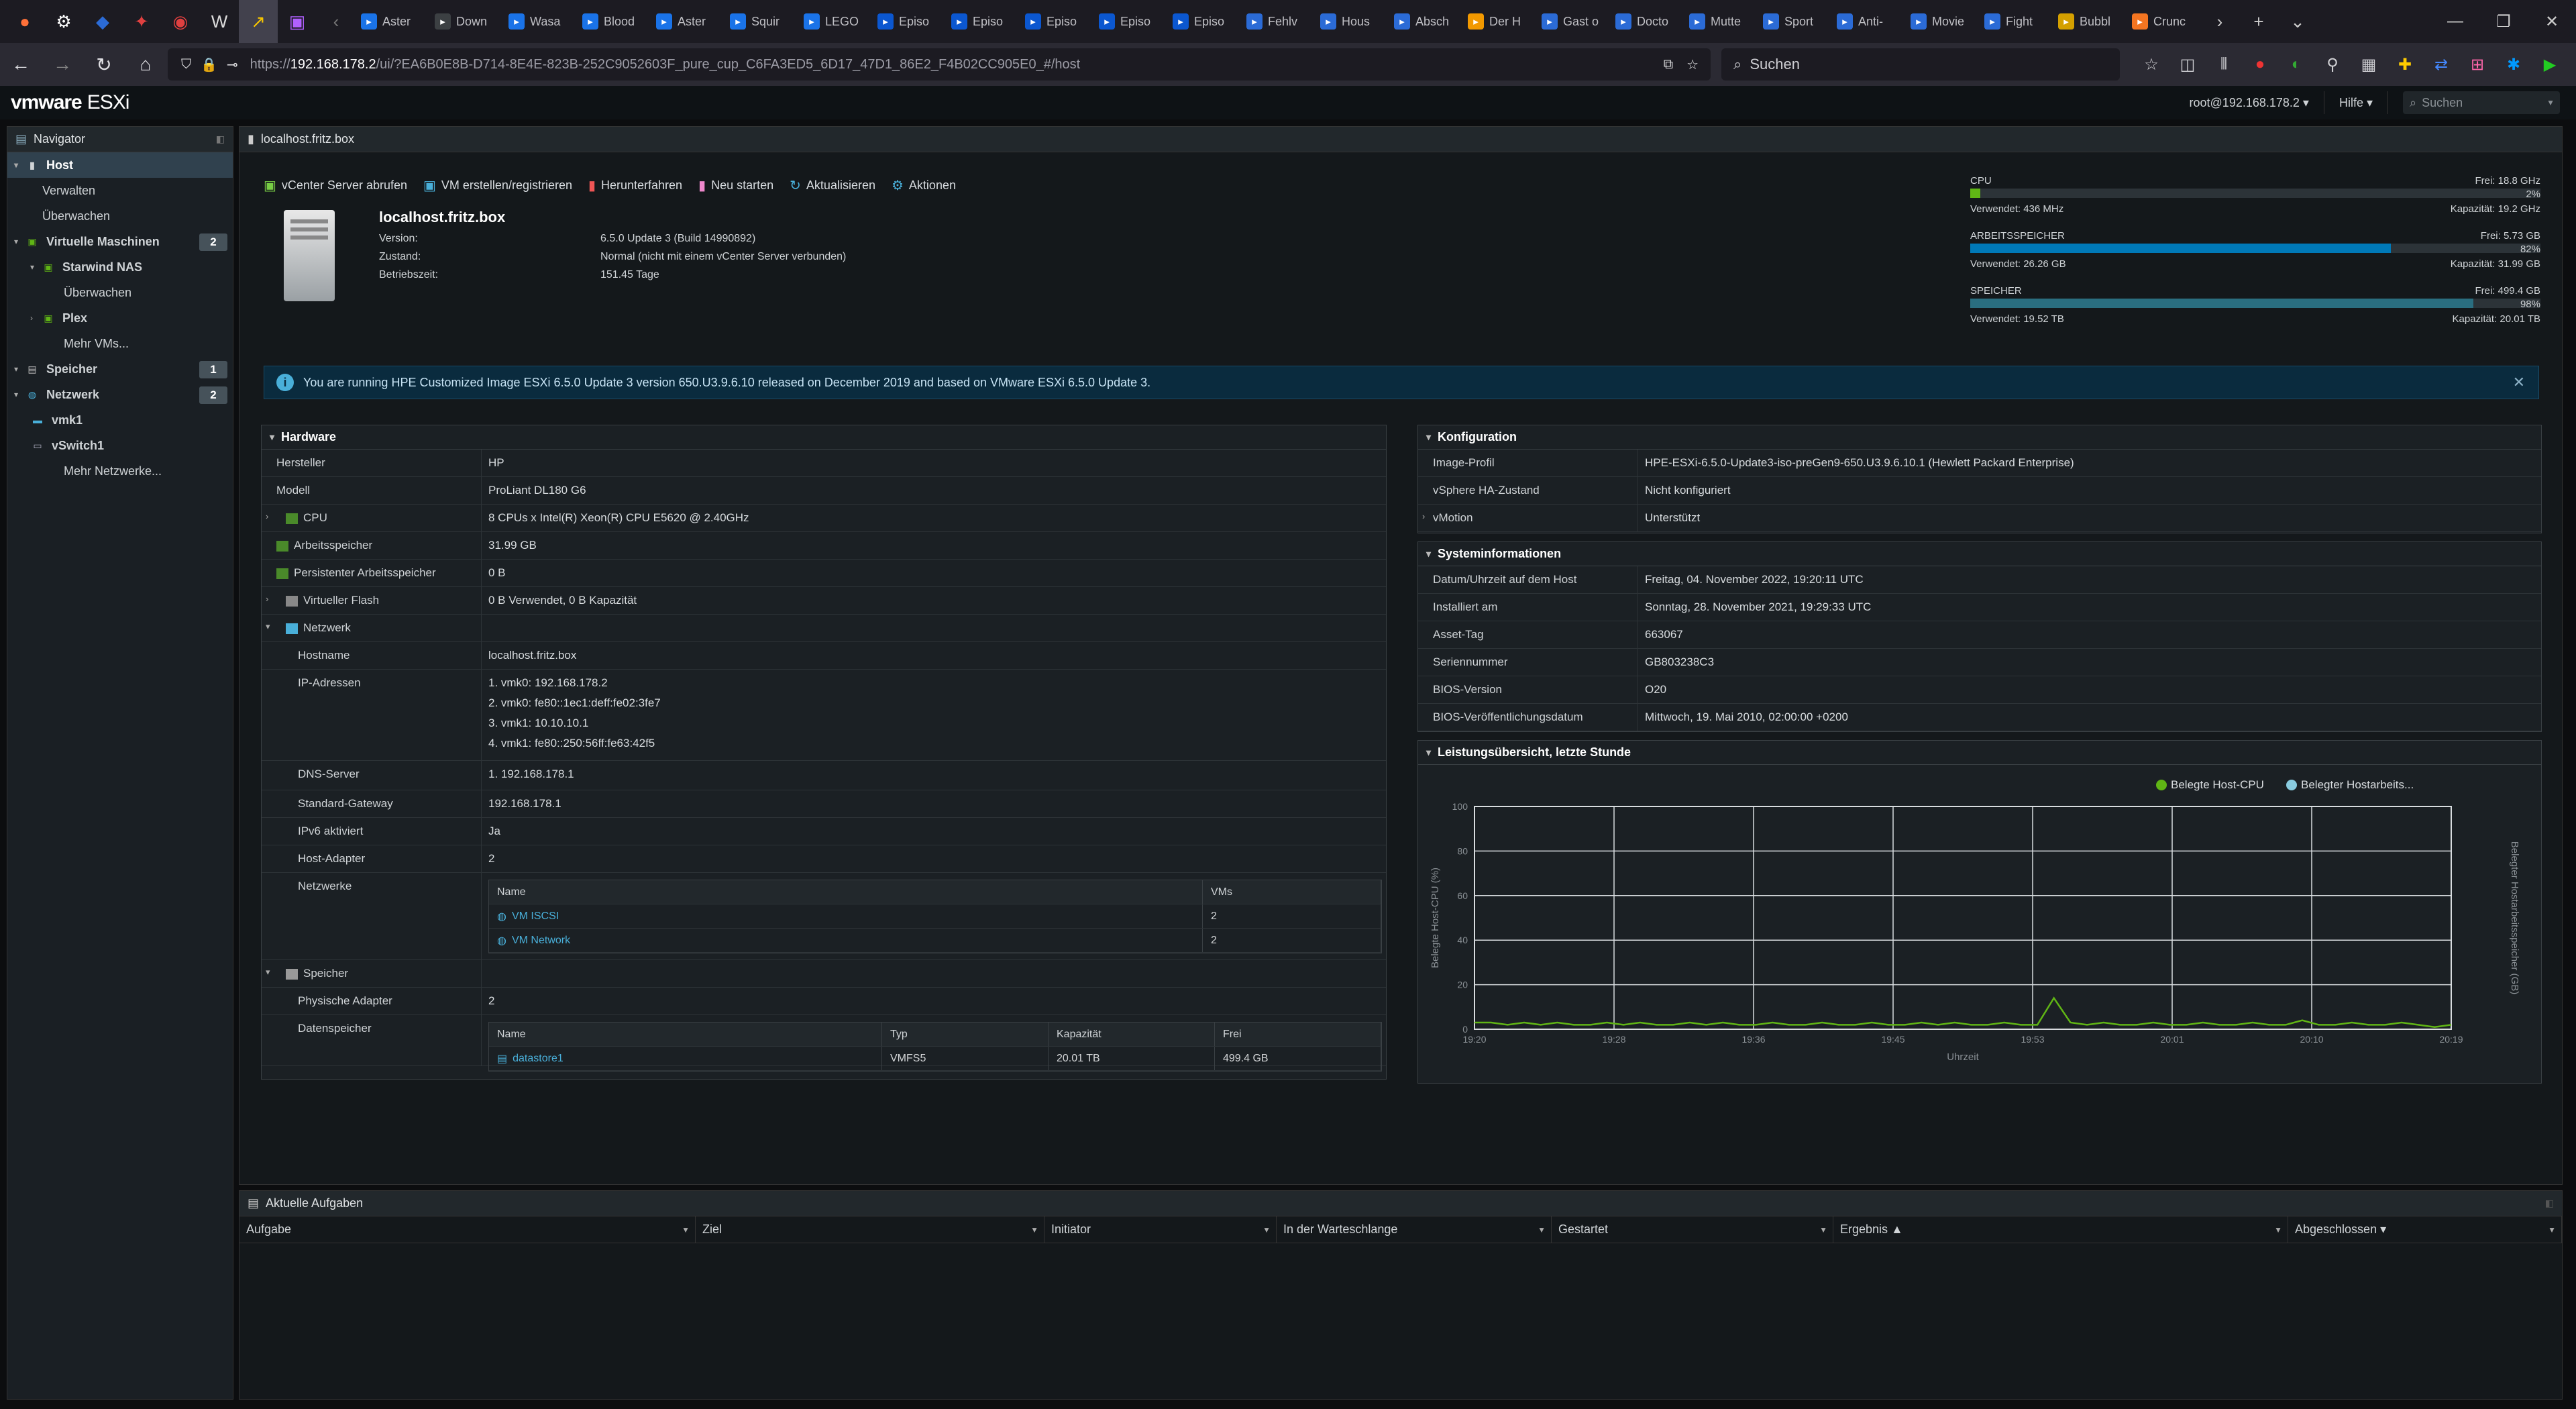 This screenshot has height=1409, width=2576. I want to click on extension-icon: ▶, so click(2550, 64).